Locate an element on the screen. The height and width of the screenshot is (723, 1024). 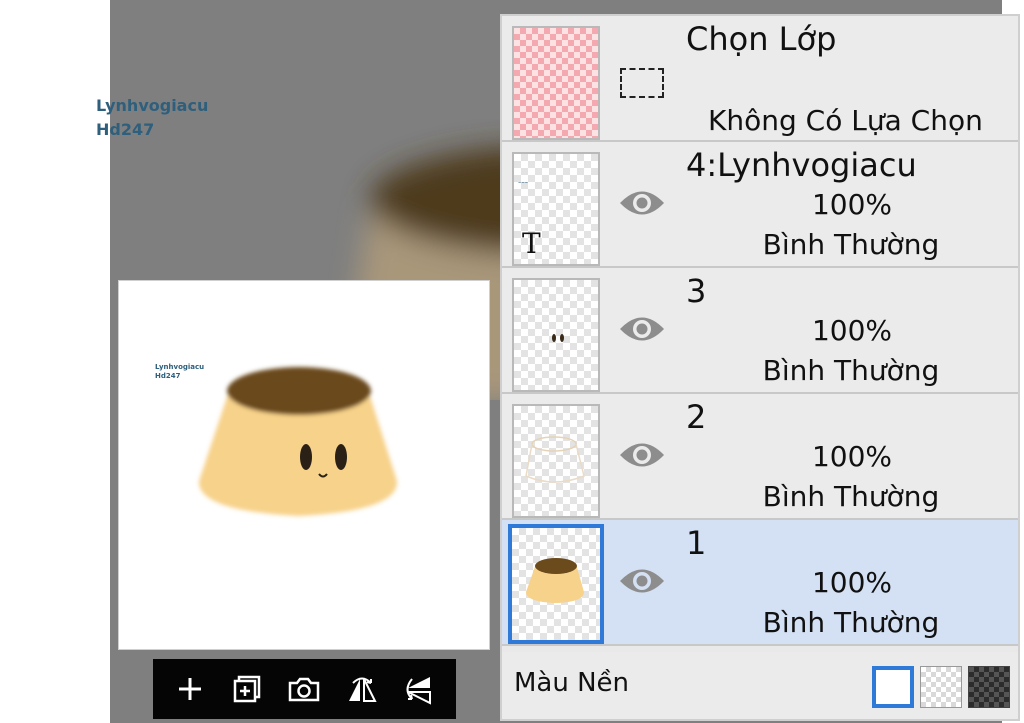
layer-row-4: ~~~ T 4:Lynhvogiacu 100% Bình Thường is located at coordinates (760, 205).